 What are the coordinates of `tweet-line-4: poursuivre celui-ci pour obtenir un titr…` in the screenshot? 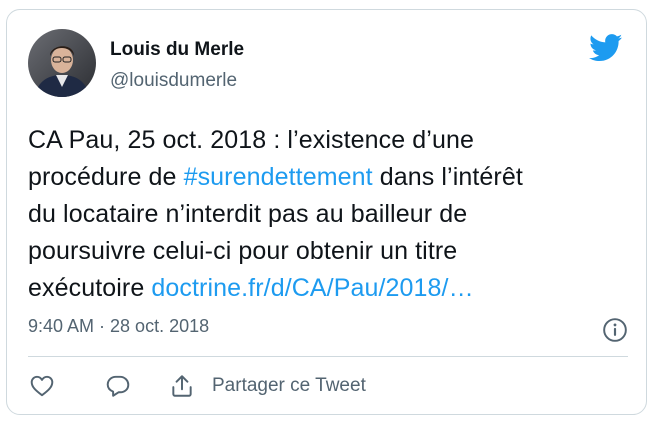 It's located at (243, 251).